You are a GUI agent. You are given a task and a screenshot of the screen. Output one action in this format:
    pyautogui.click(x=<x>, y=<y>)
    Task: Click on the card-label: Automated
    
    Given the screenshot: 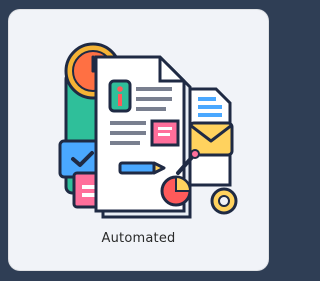 What is the action you would take?
    pyautogui.click(x=138, y=238)
    